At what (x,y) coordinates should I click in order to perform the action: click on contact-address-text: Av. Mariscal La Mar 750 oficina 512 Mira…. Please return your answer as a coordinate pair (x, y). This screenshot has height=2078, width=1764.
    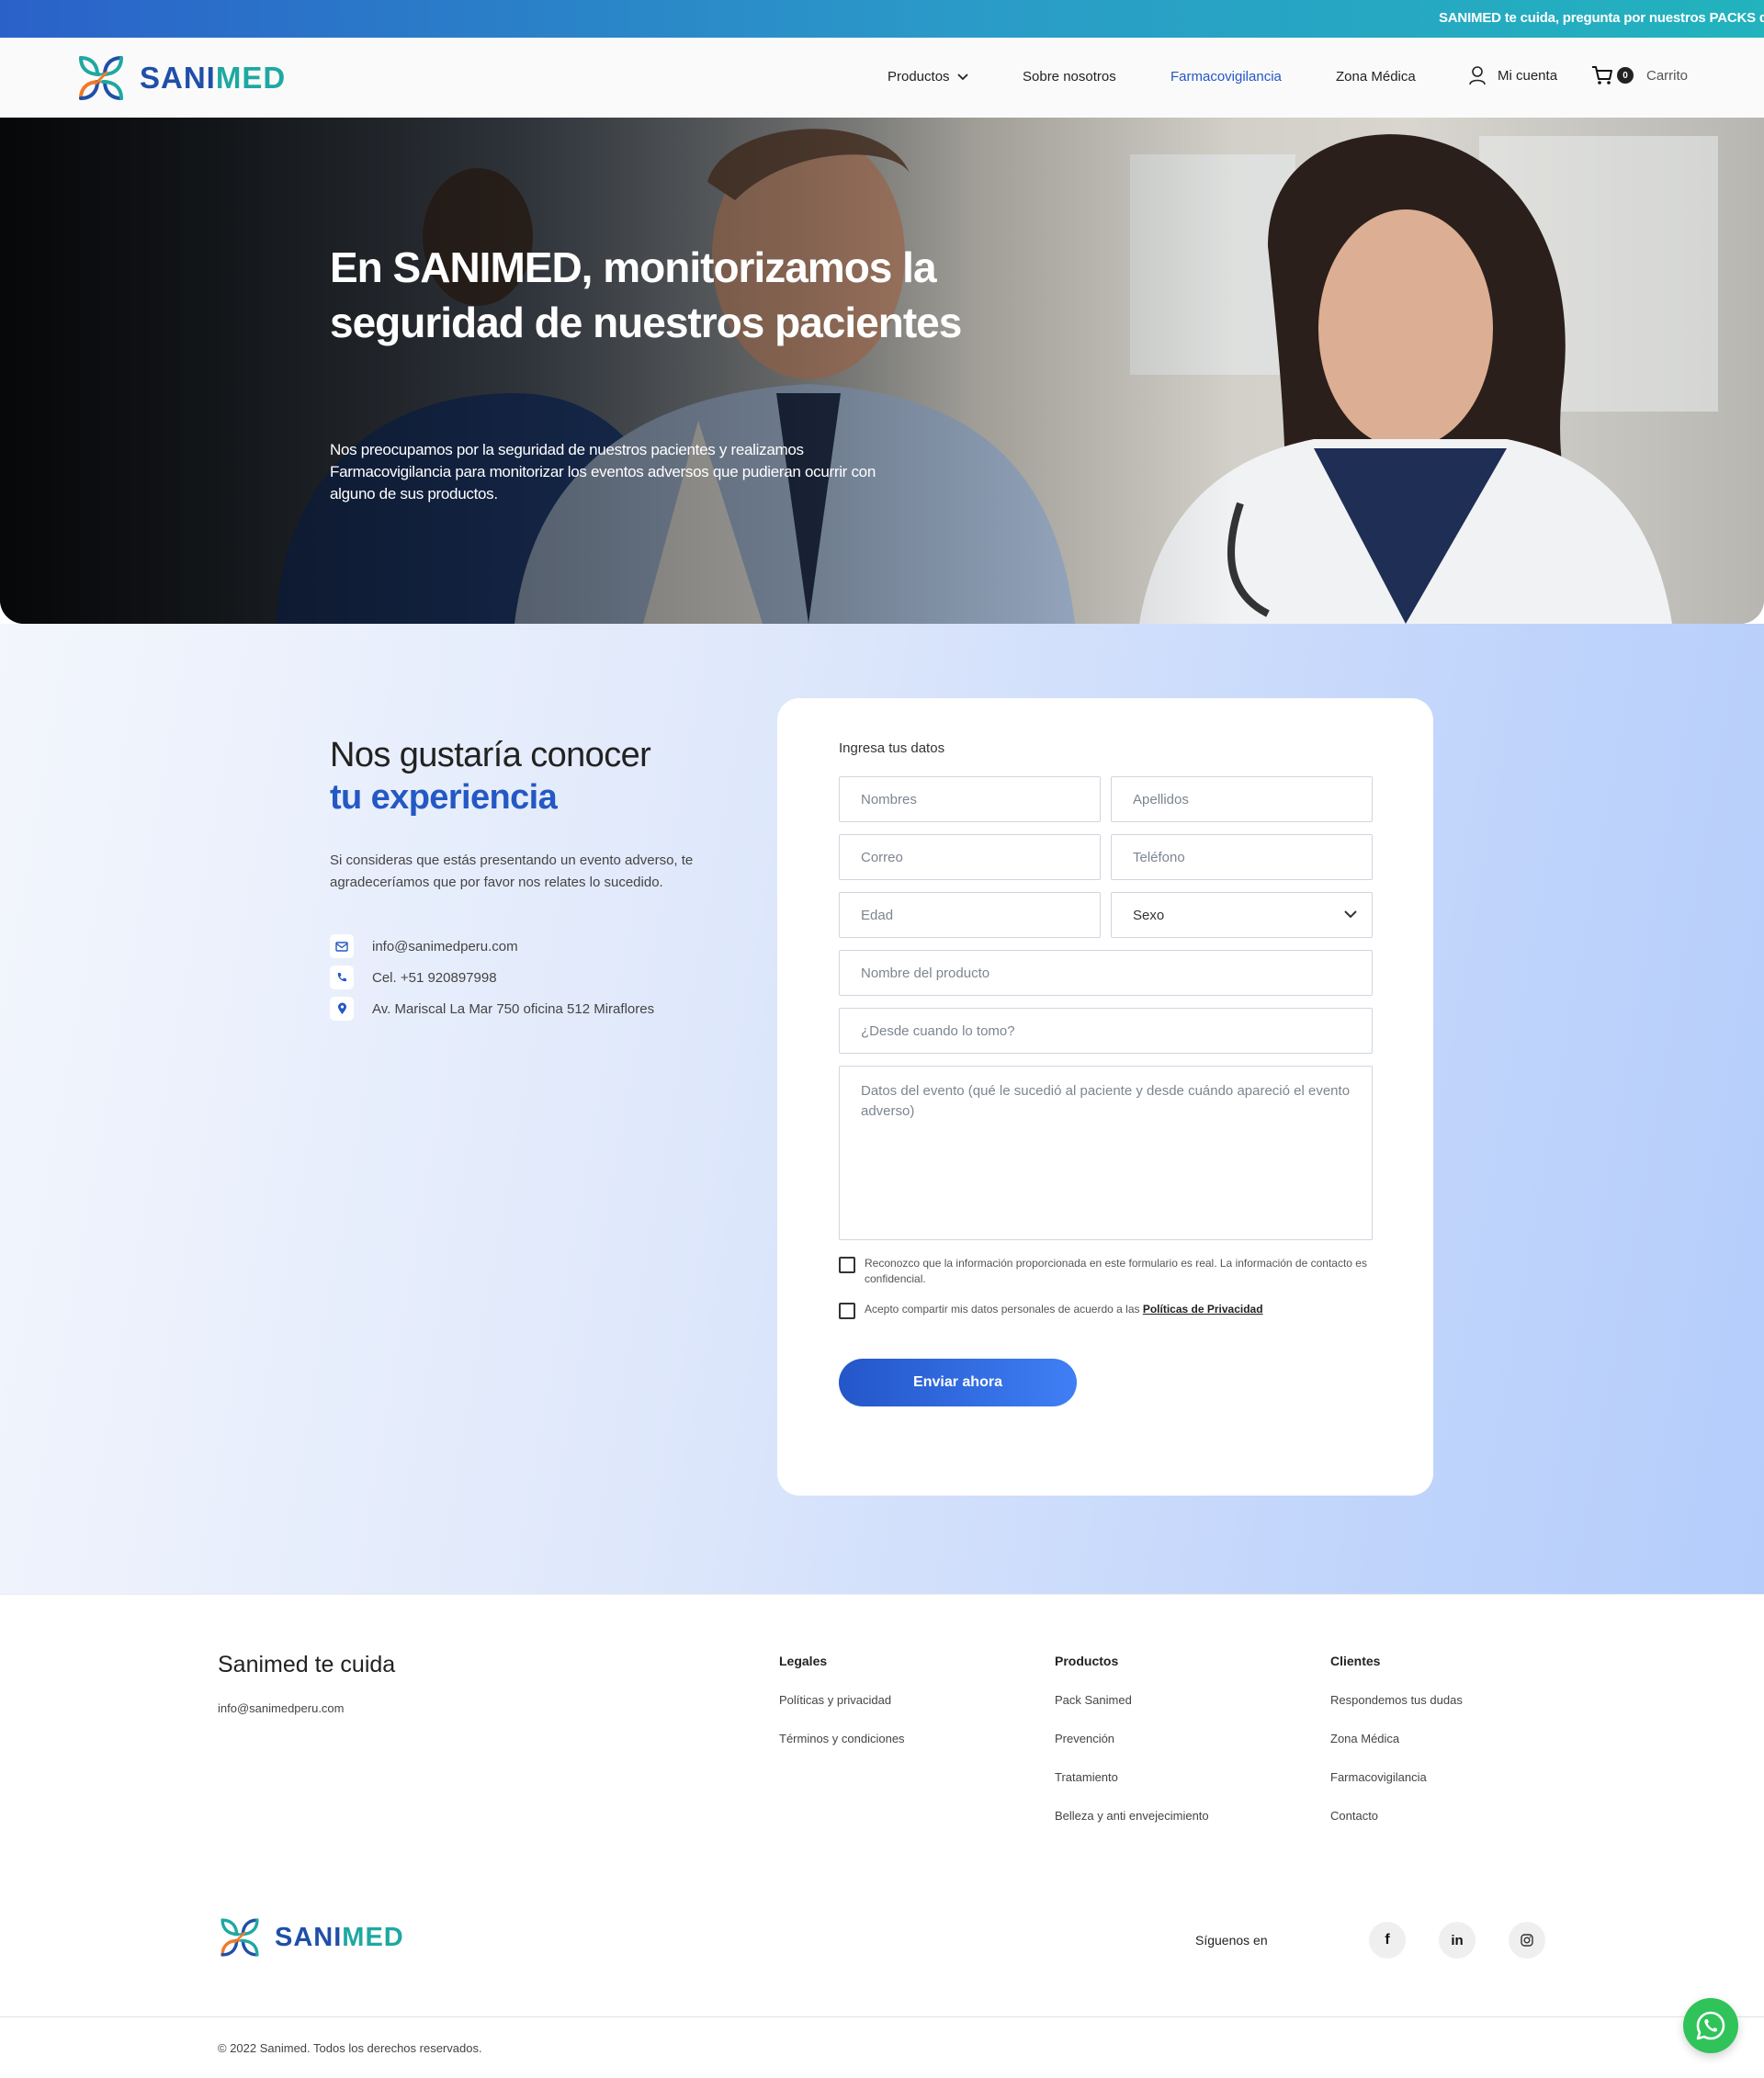
    Looking at the image, I should click on (513, 1008).